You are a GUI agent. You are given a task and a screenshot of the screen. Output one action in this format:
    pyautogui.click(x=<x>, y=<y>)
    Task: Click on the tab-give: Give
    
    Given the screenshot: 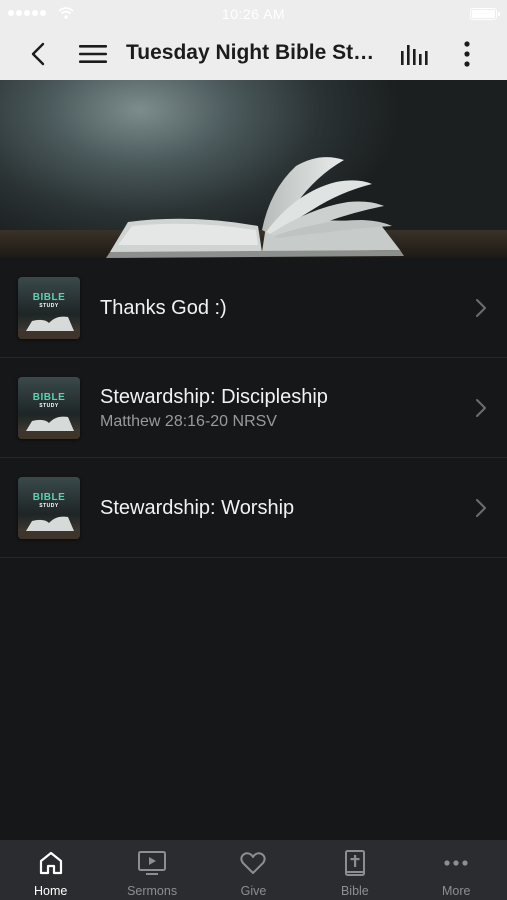 What is the action you would take?
    pyautogui.click(x=253, y=870)
    